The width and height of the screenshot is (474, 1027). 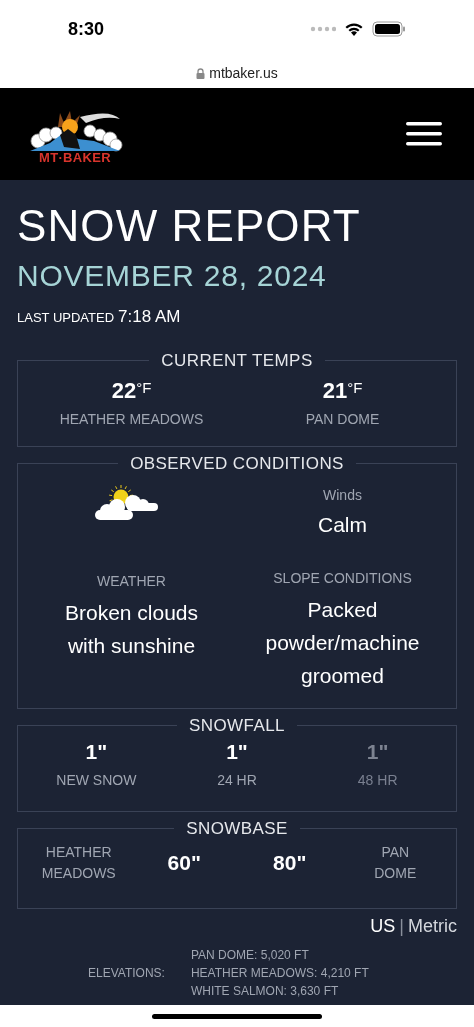 What do you see at coordinates (172, 276) in the screenshot?
I see `report-date: NOVEMBER 28, 2024` at bounding box center [172, 276].